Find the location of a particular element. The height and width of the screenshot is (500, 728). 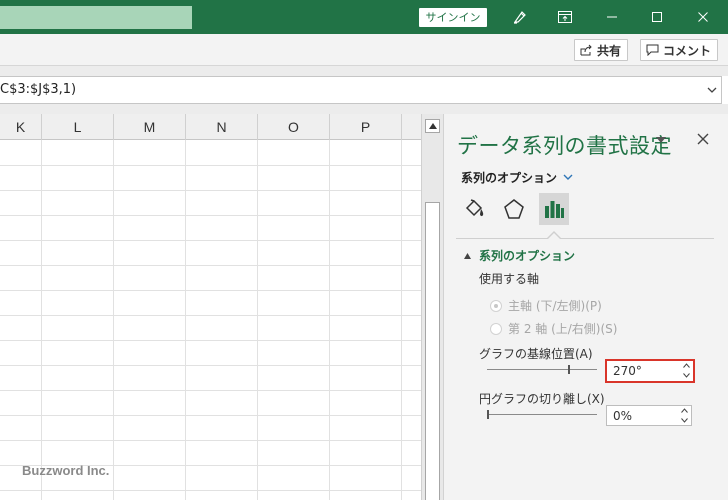

comment-label: コメント is located at coordinates (687, 50).